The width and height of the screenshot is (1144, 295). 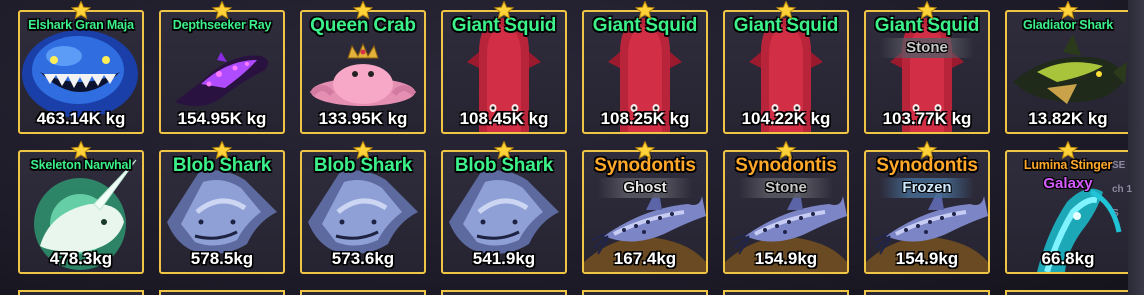 What do you see at coordinates (363, 258) in the screenshot?
I see `fish-weight: 573.6kg` at bounding box center [363, 258].